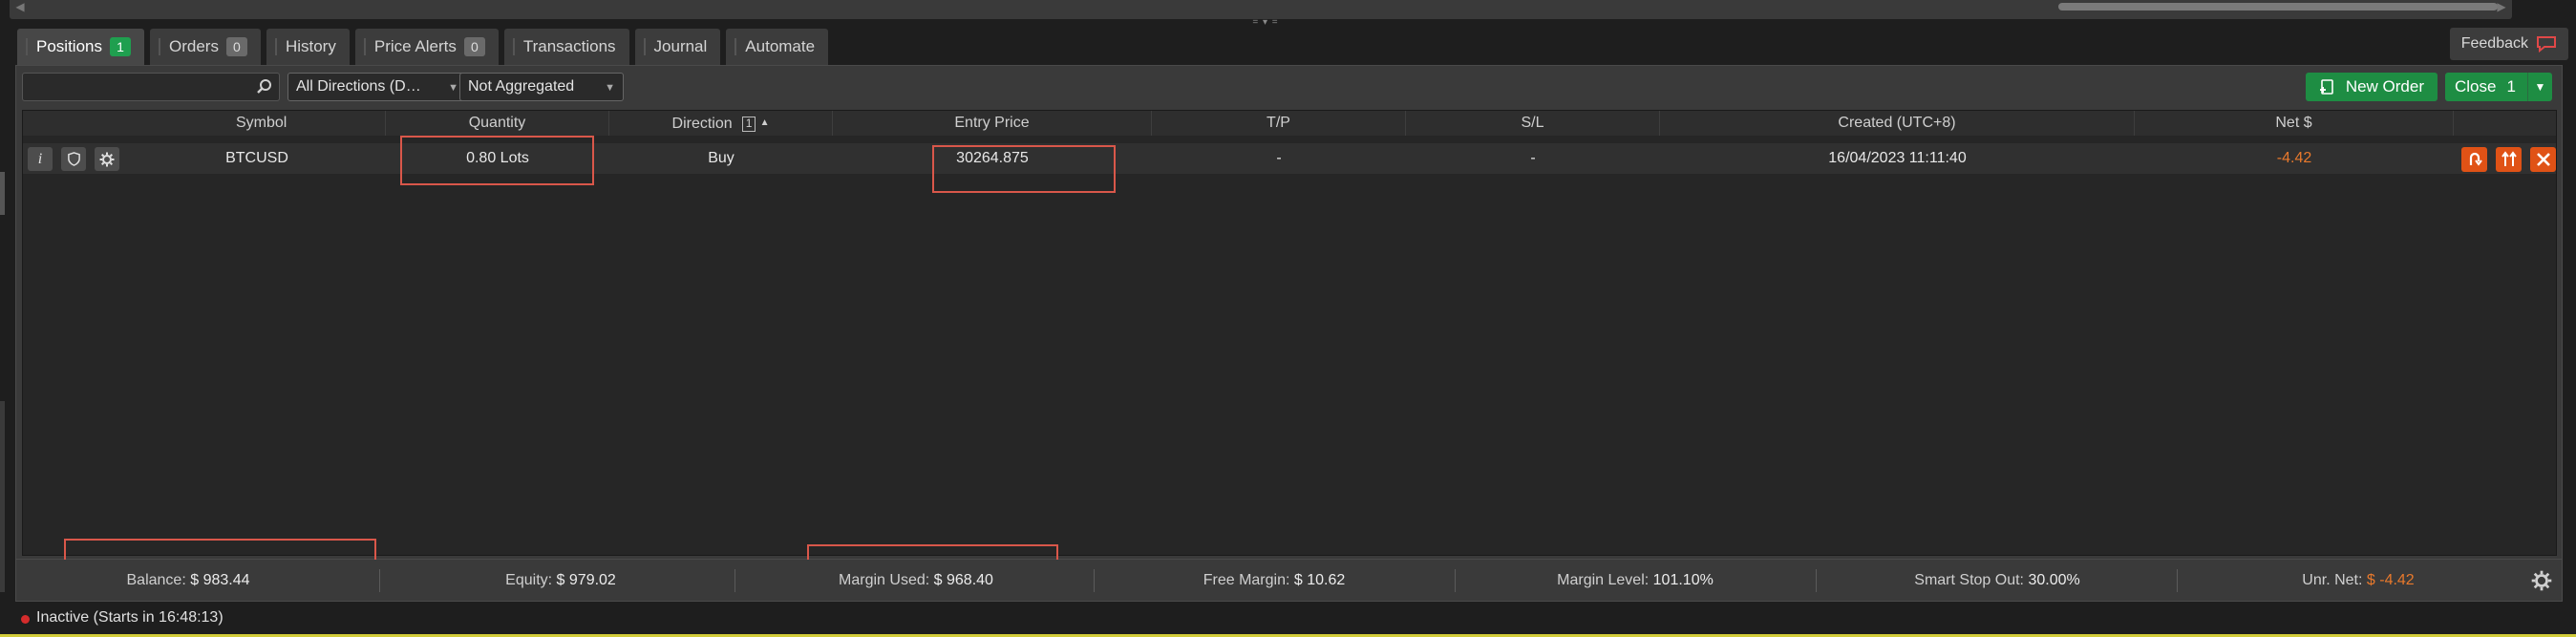 Image resolution: width=2576 pixels, height=637 pixels. I want to click on balance-stat: Balance: $ 983.44, so click(188, 581).